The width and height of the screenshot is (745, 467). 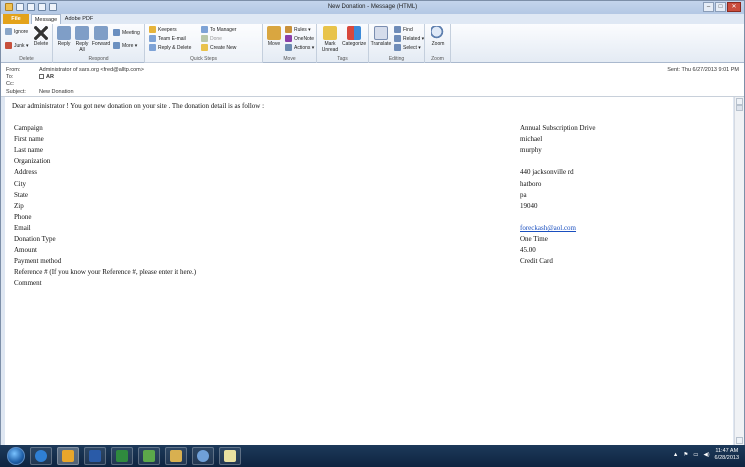 I want to click on start-button, so click(x=16, y=456).